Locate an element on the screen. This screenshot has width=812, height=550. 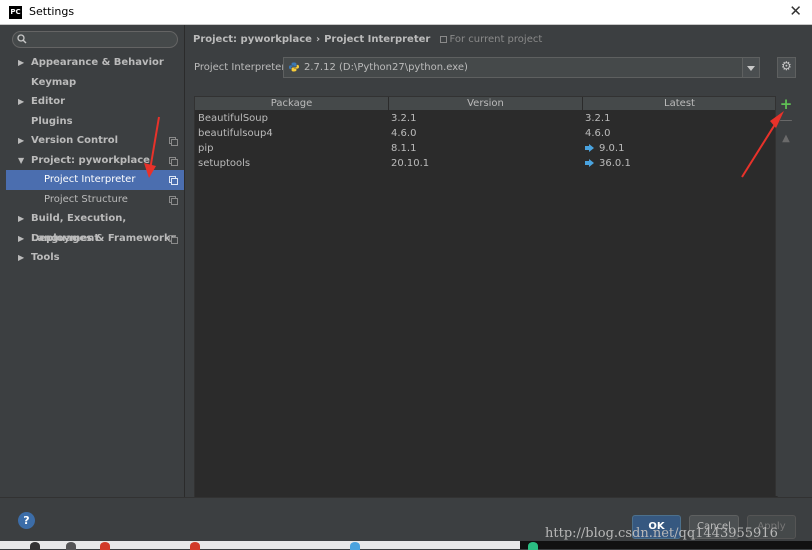
annotation-arrows is located at coordinates (464, 144).